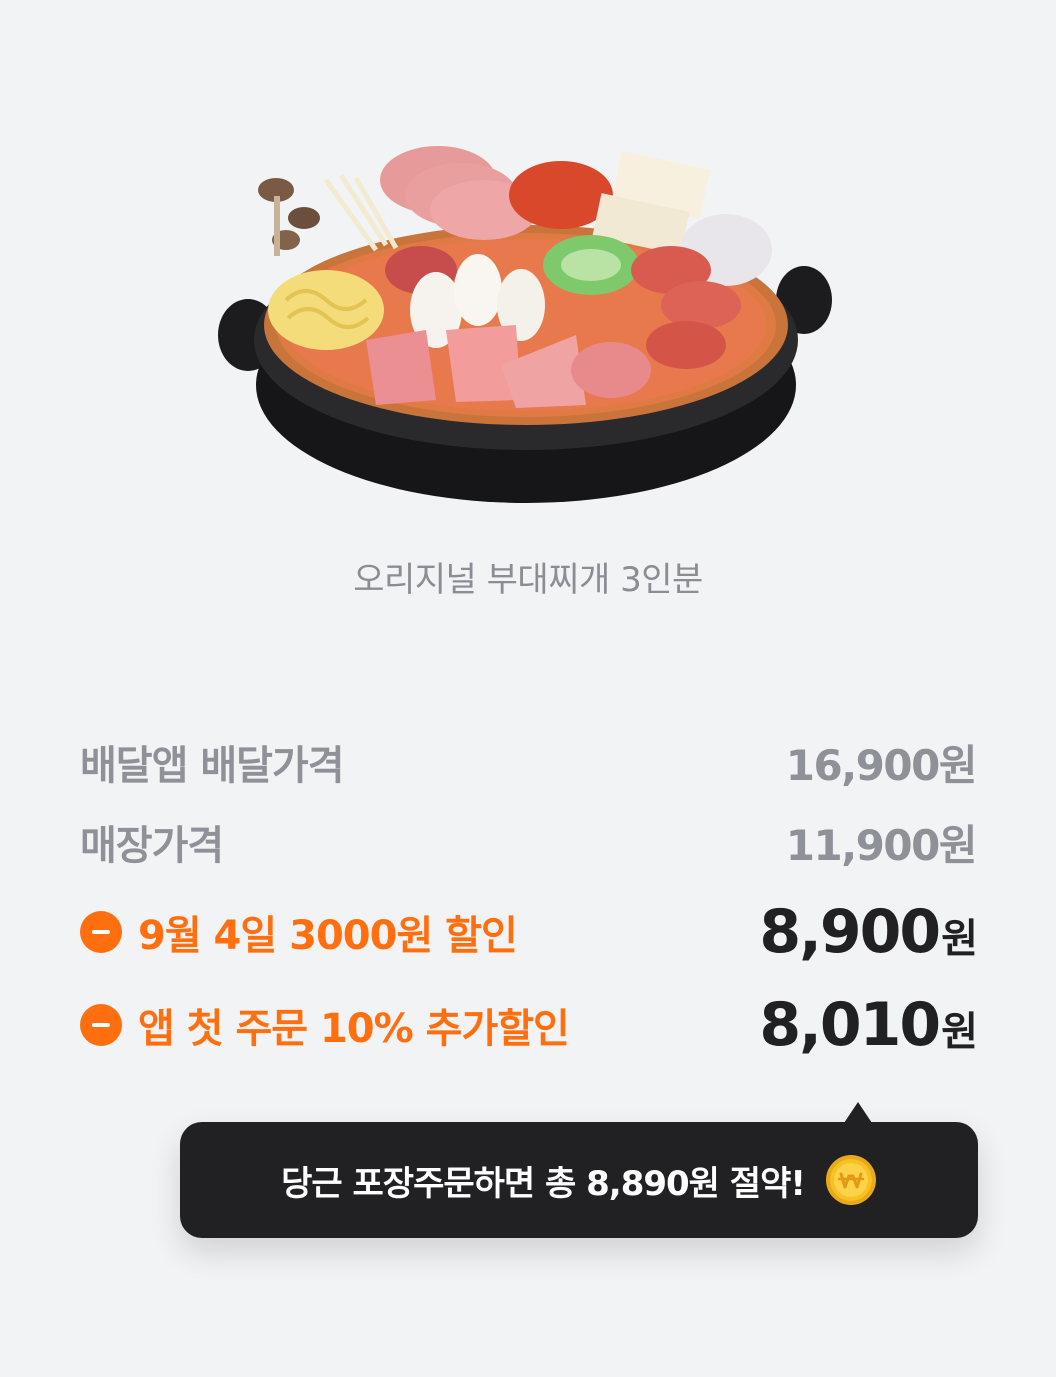 The height and width of the screenshot is (1377, 1056). Describe the element at coordinates (212, 766) in the screenshot. I see `price-label: 배달앱 배달가격` at that location.